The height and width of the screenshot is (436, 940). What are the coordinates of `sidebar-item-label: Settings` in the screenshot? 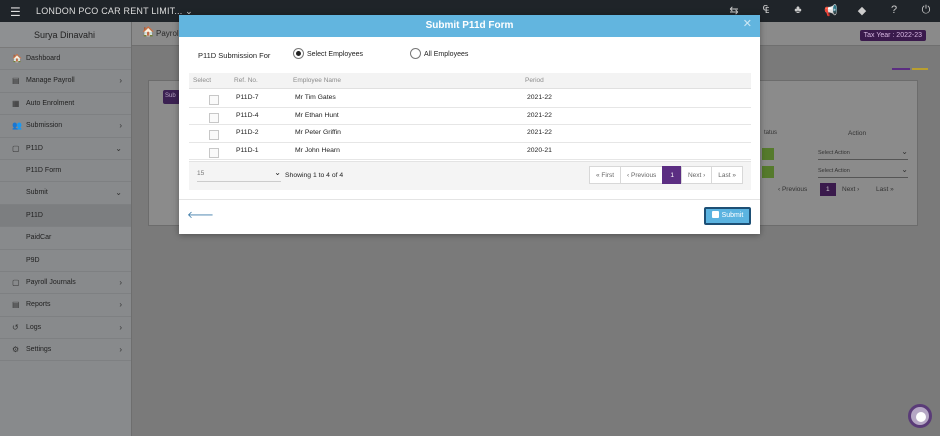 It's located at (39, 350).